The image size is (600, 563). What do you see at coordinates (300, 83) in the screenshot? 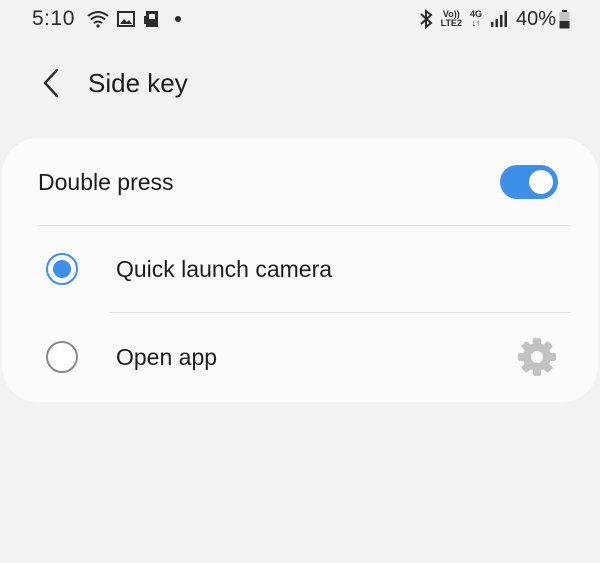
I see `app-header: Side key` at bounding box center [300, 83].